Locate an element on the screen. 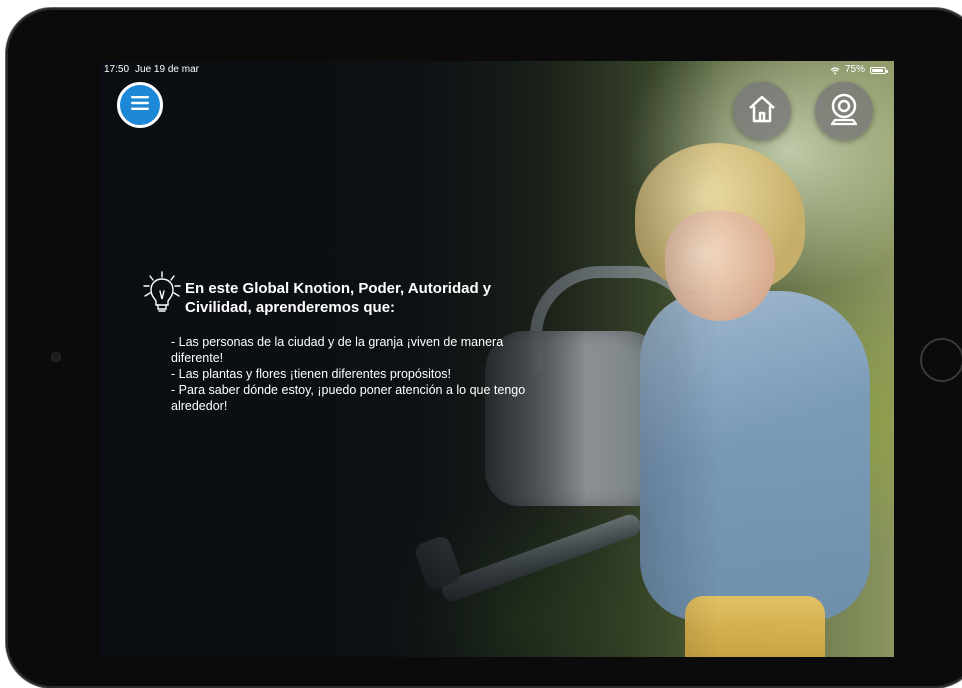 The width and height of the screenshot is (962, 688). home-icon is located at coordinates (762, 111).